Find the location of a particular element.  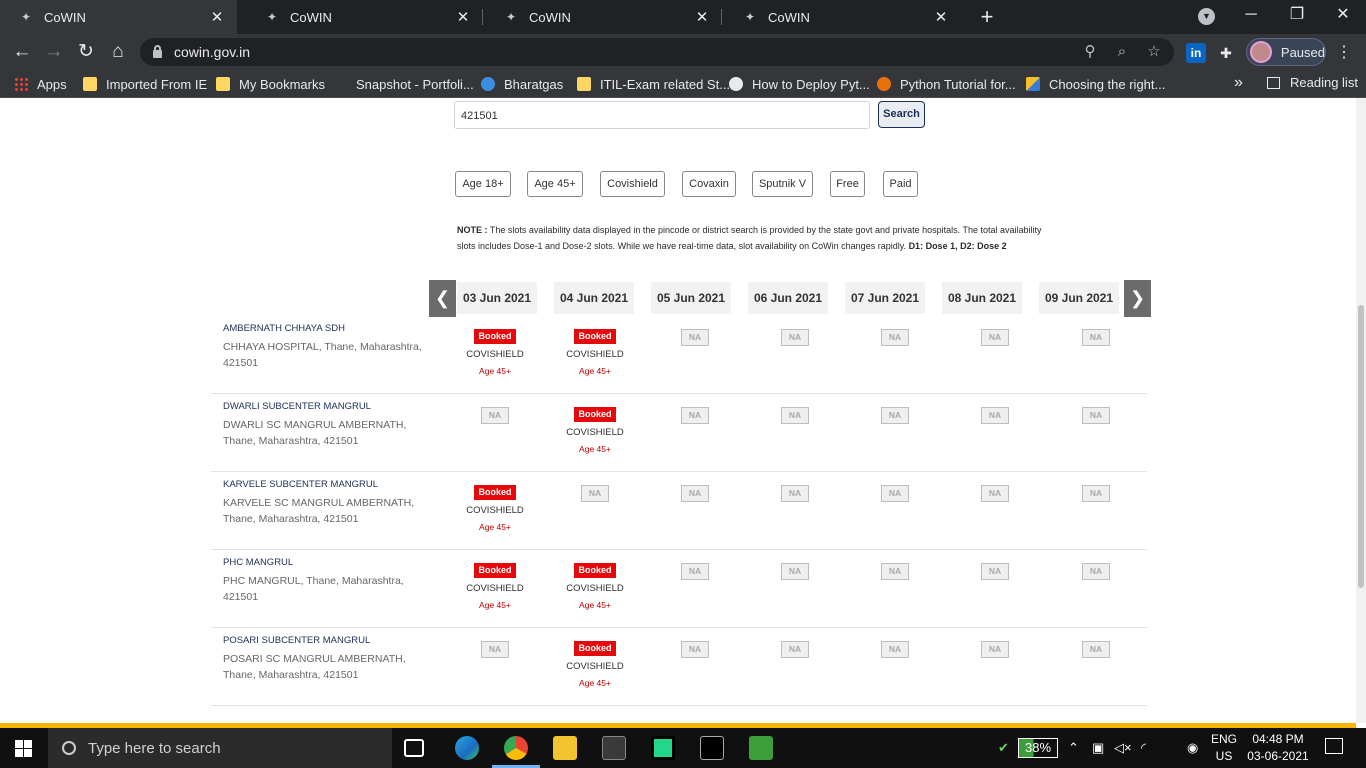

reading-list-button: Reading list is located at coordinates (1312, 82).